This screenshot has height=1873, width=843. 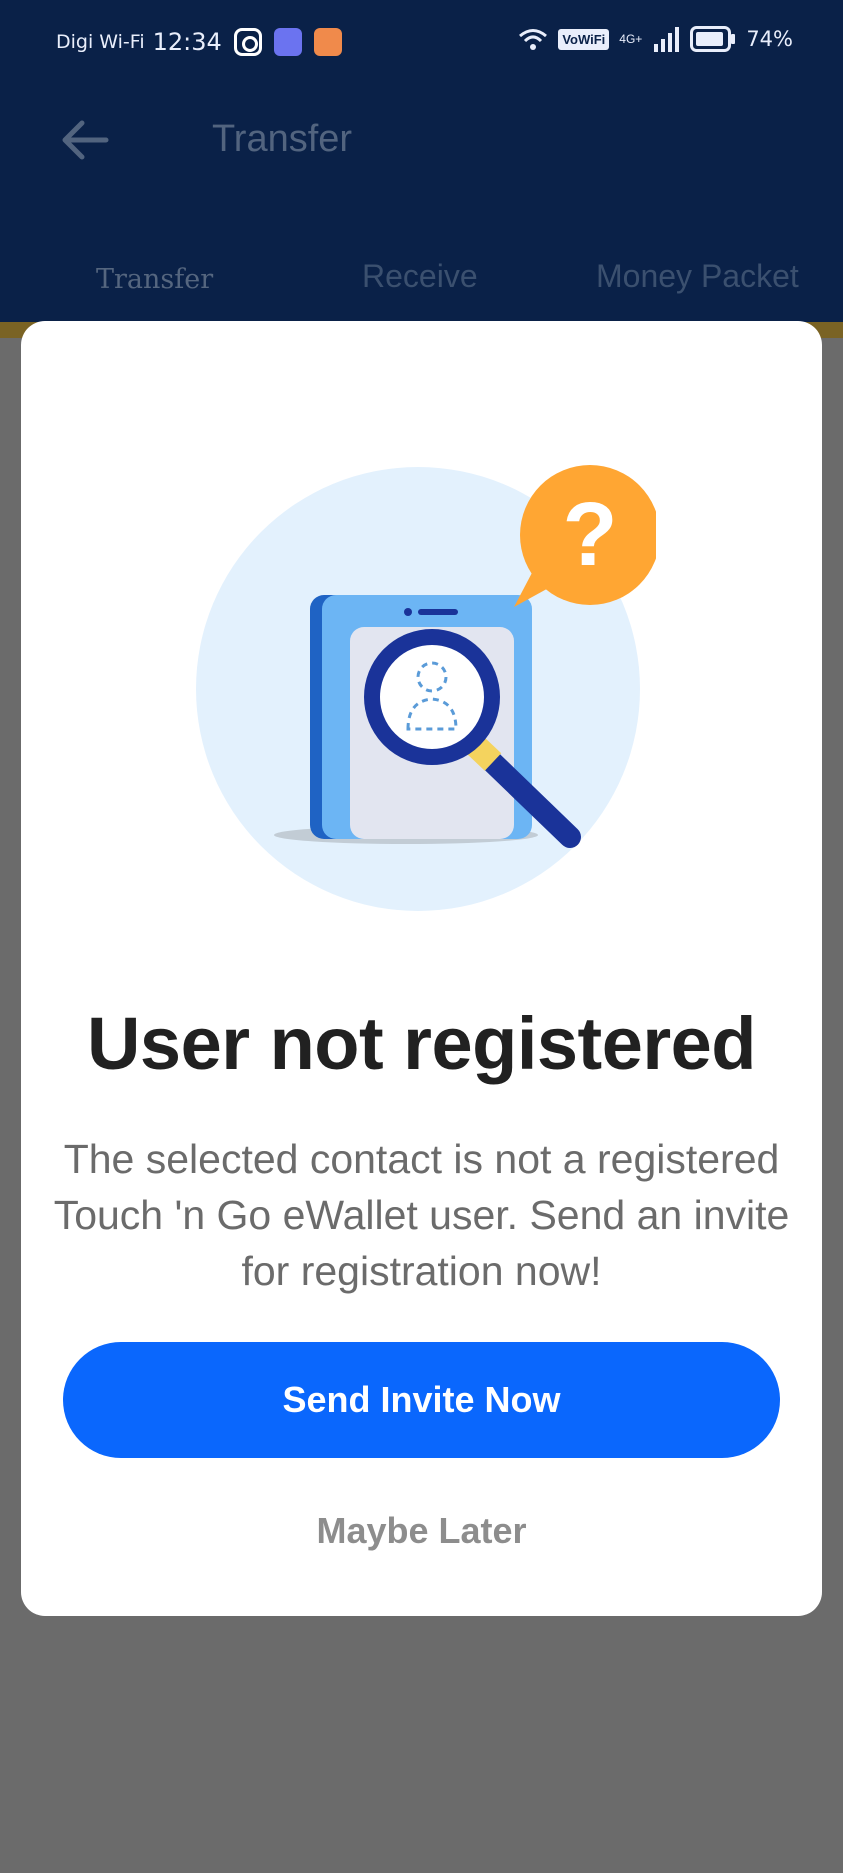 What do you see at coordinates (154, 279) in the screenshot?
I see `tab-transfer: Transfer` at bounding box center [154, 279].